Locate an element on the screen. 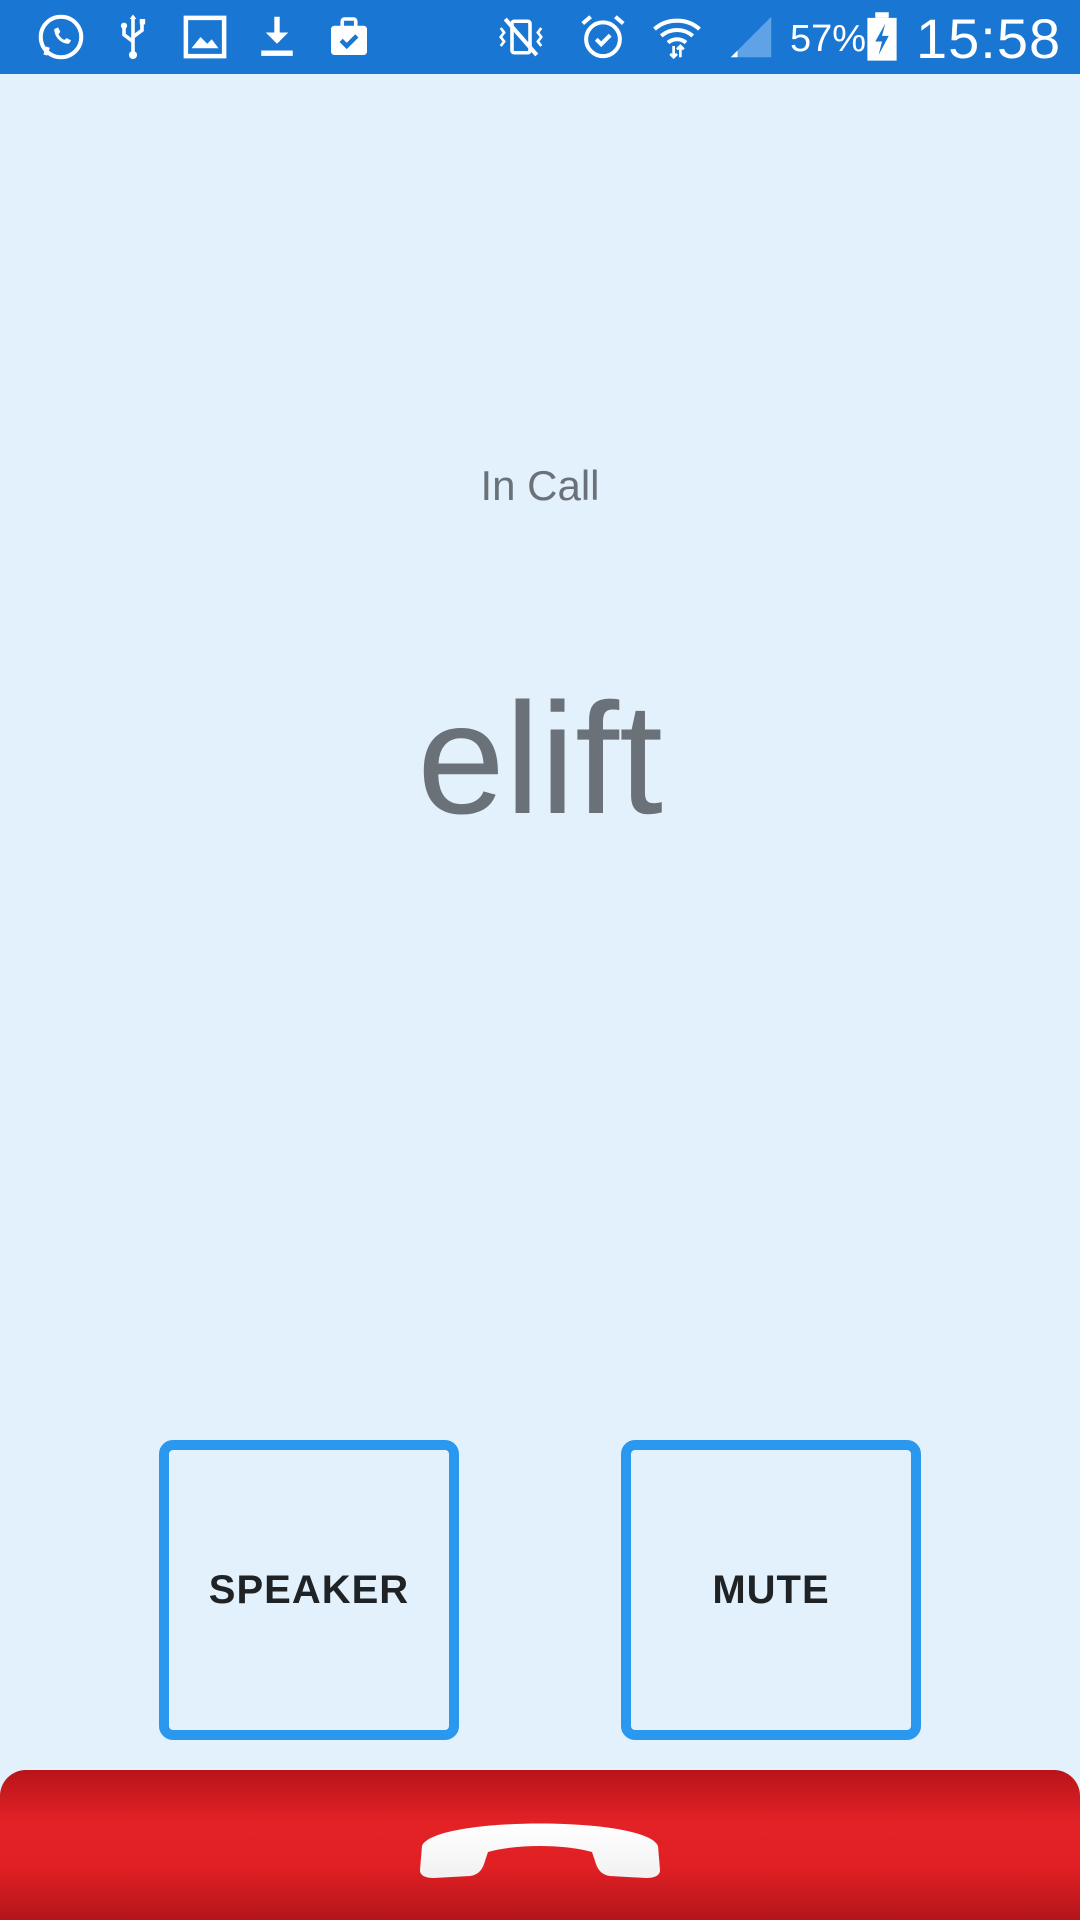  download-icon is located at coordinates (277, 37).